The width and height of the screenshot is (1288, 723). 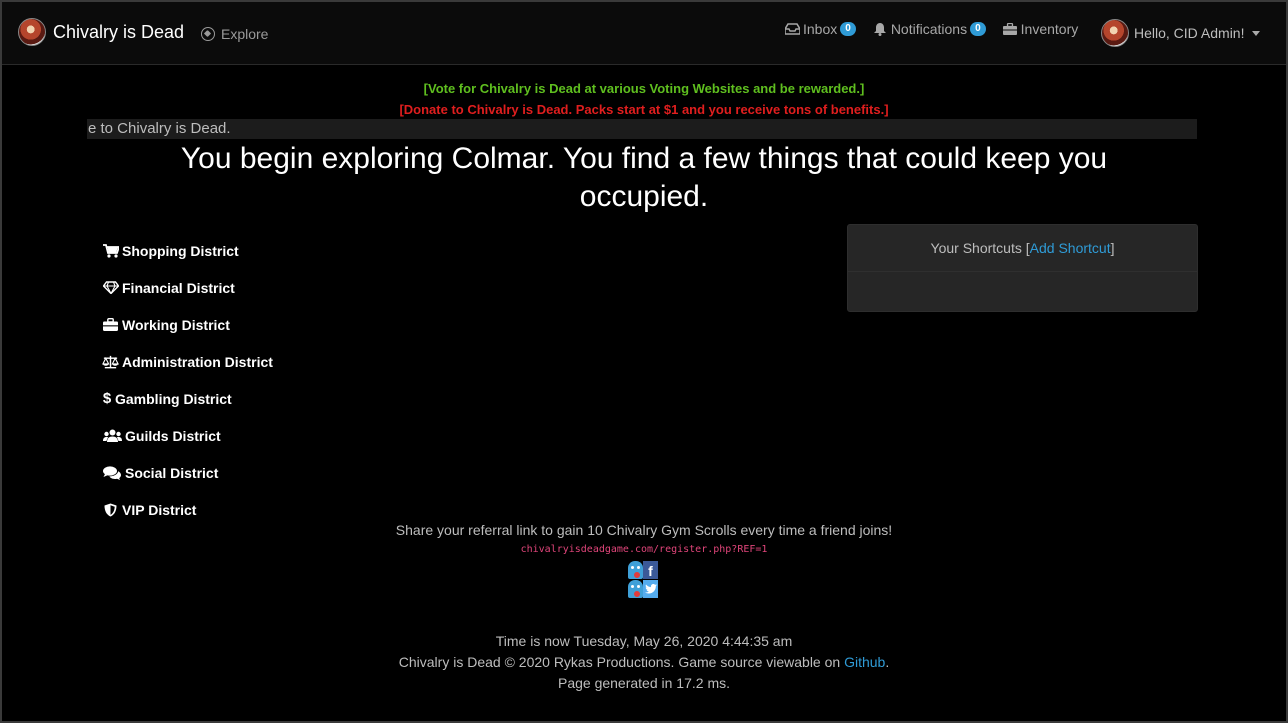 What do you see at coordinates (1049, 29) in the screenshot?
I see `inventory-label: Inventory` at bounding box center [1049, 29].